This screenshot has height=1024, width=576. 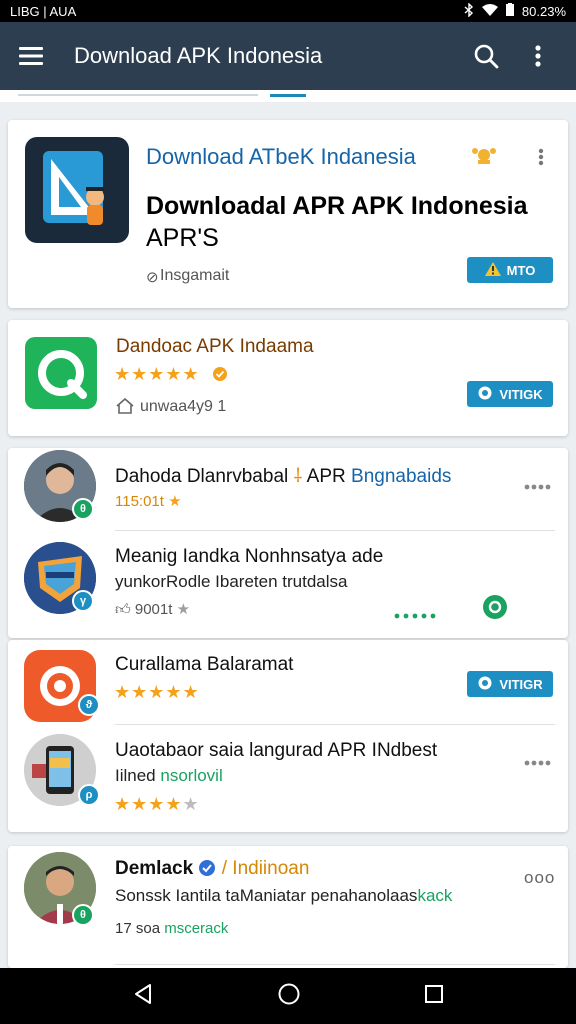 What do you see at coordinates (538, 56) in the screenshot?
I see `overflow-menu-icon` at bounding box center [538, 56].